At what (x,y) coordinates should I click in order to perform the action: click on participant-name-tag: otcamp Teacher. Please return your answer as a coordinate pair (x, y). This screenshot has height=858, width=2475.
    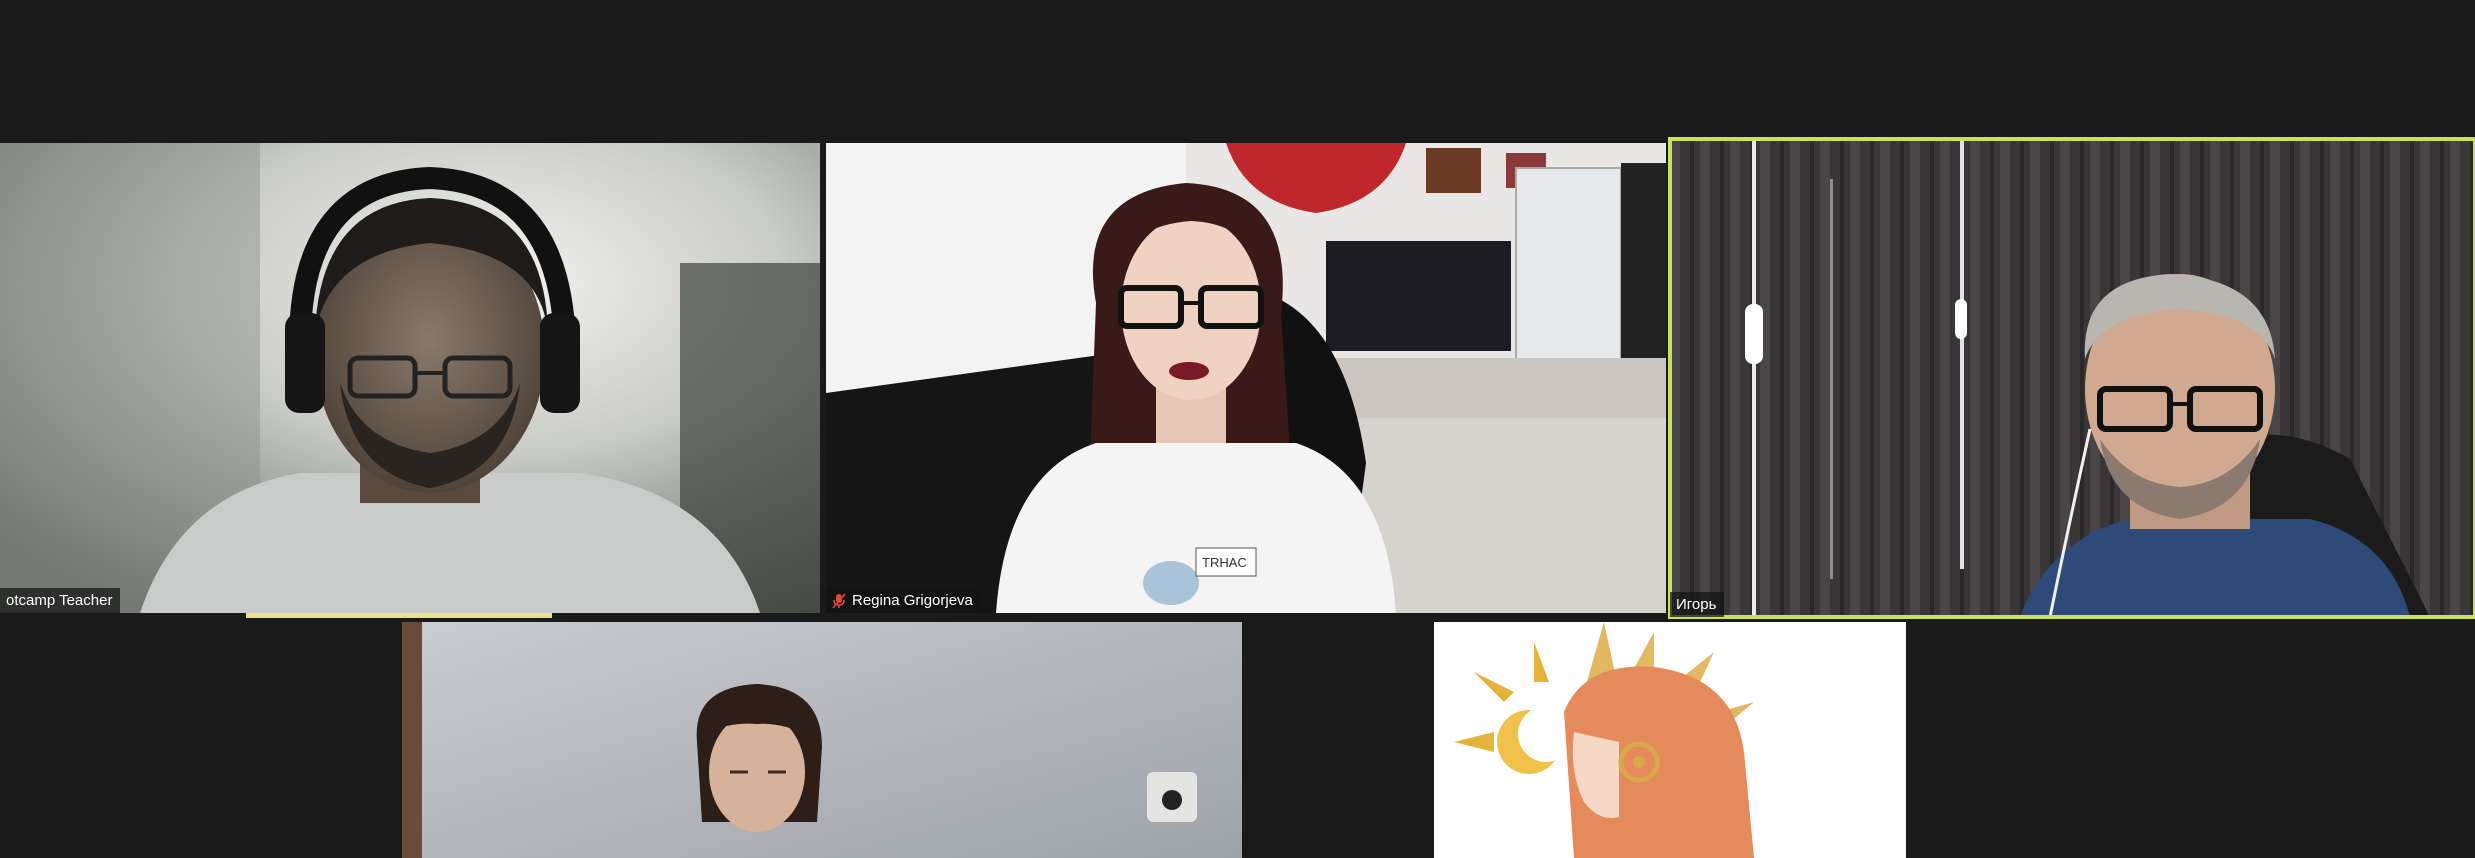
    Looking at the image, I should click on (60, 600).